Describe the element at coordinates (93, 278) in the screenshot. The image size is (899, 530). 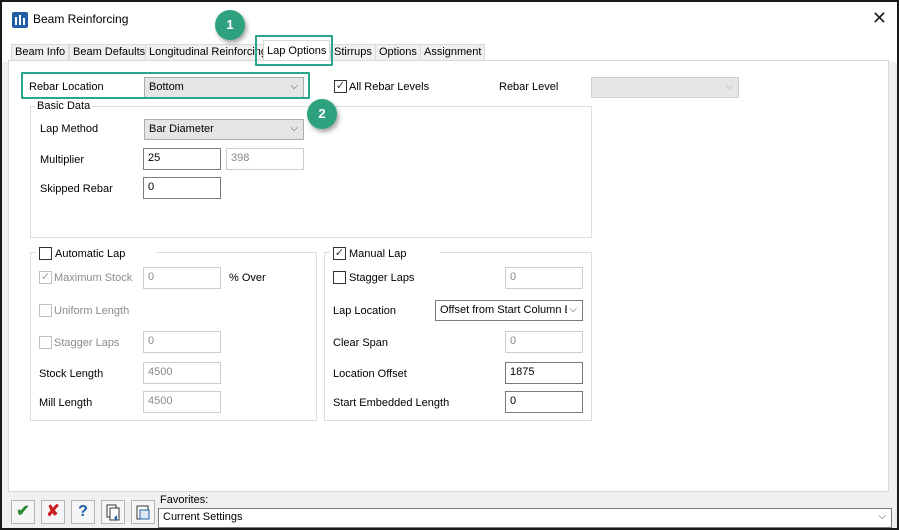
I see `maximum-stock-label: Maximum Stock` at that location.